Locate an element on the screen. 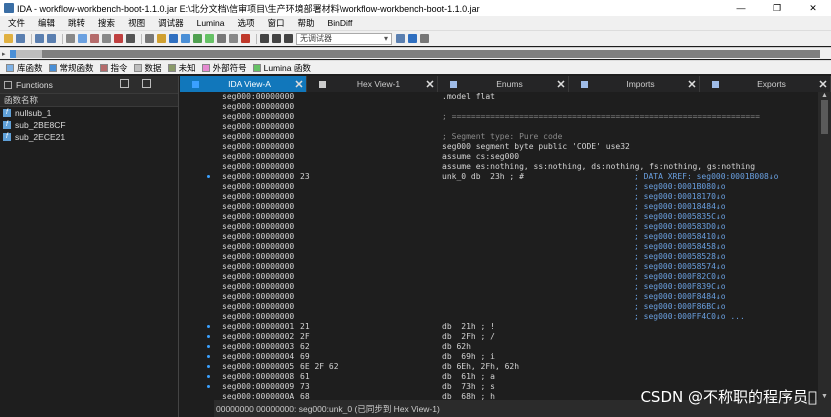 The image size is (831, 417). segment-icon is located at coordinates (185, 38).